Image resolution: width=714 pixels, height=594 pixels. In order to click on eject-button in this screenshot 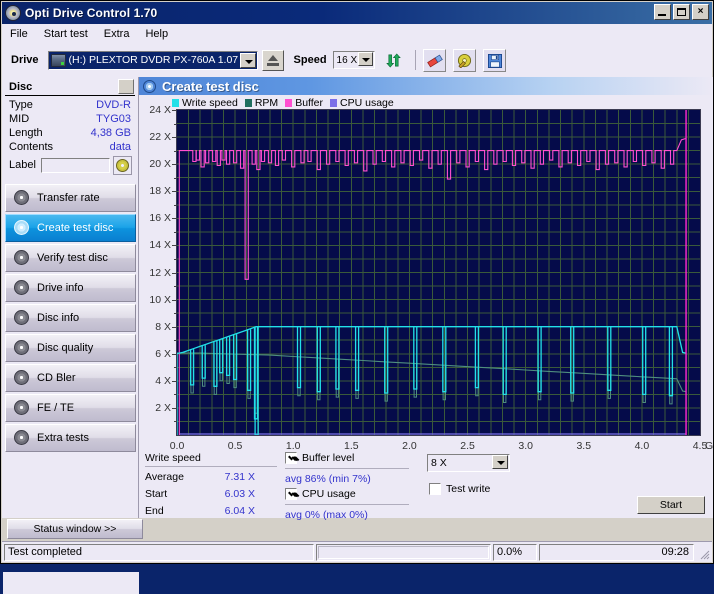, I will do `click(272, 60)`.